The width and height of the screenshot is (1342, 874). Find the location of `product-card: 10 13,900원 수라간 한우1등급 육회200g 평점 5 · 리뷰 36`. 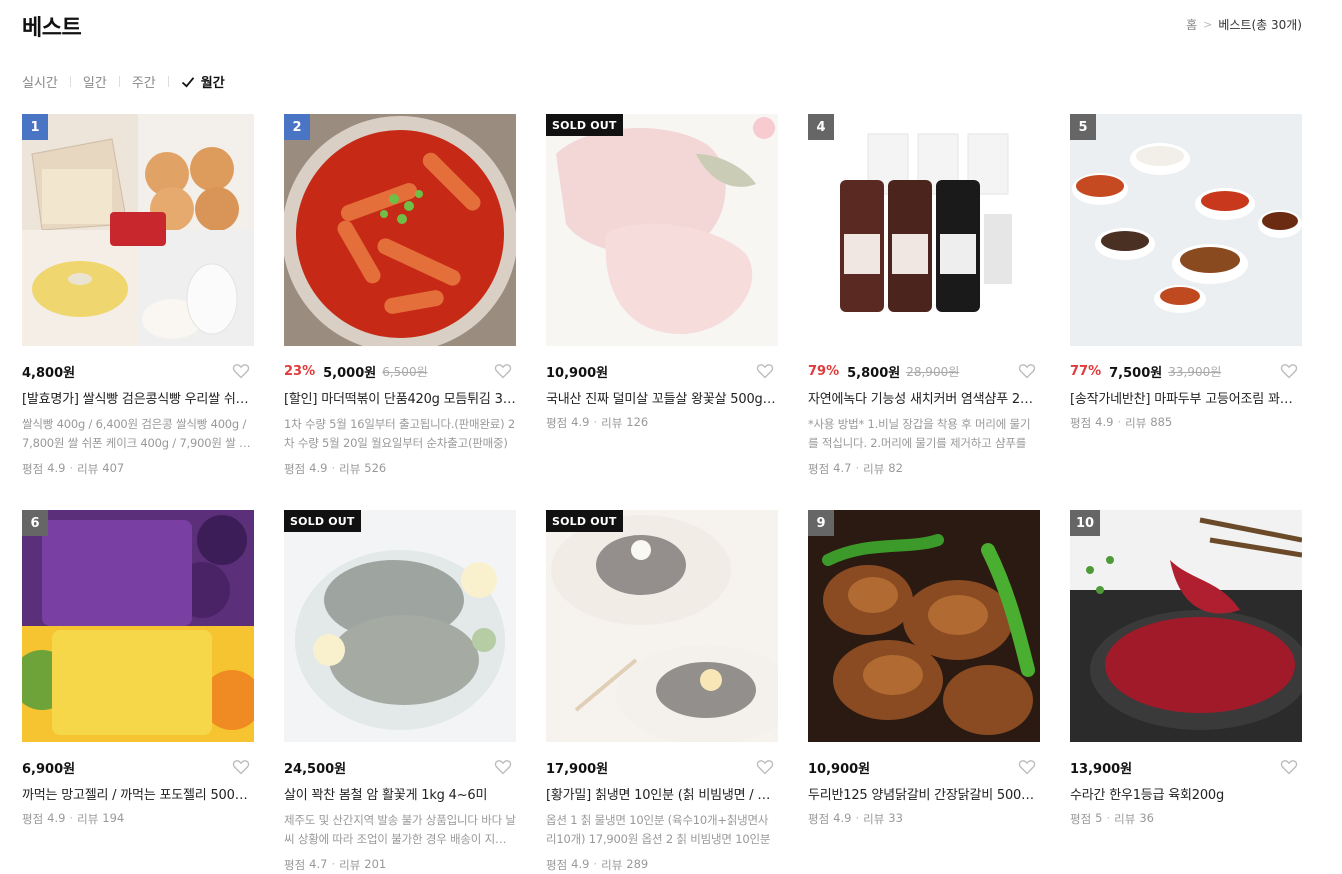

product-card: 10 13,900원 수라간 한우1등급 육회200g 평점 5 · 리뷰 36 is located at coordinates (1186, 692).